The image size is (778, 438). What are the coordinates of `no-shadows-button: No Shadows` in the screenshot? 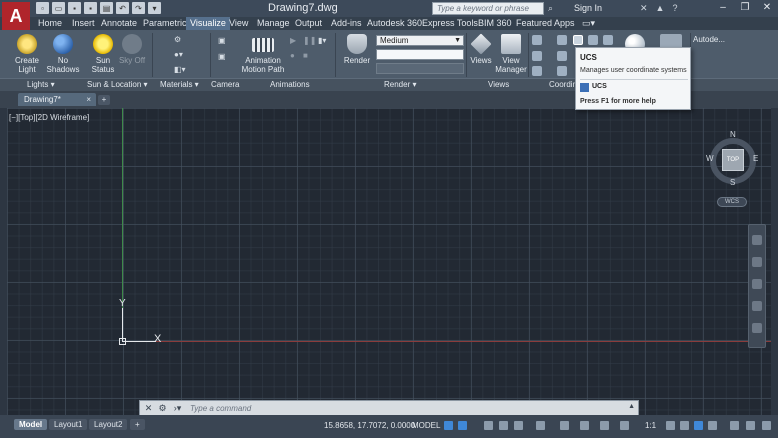 It's located at (63, 54).